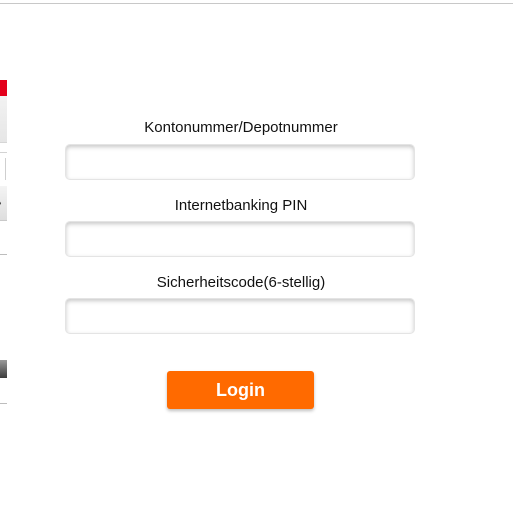  What do you see at coordinates (241, 127) in the screenshot?
I see `account-number-label: Kontonummer/Depotnummer` at bounding box center [241, 127].